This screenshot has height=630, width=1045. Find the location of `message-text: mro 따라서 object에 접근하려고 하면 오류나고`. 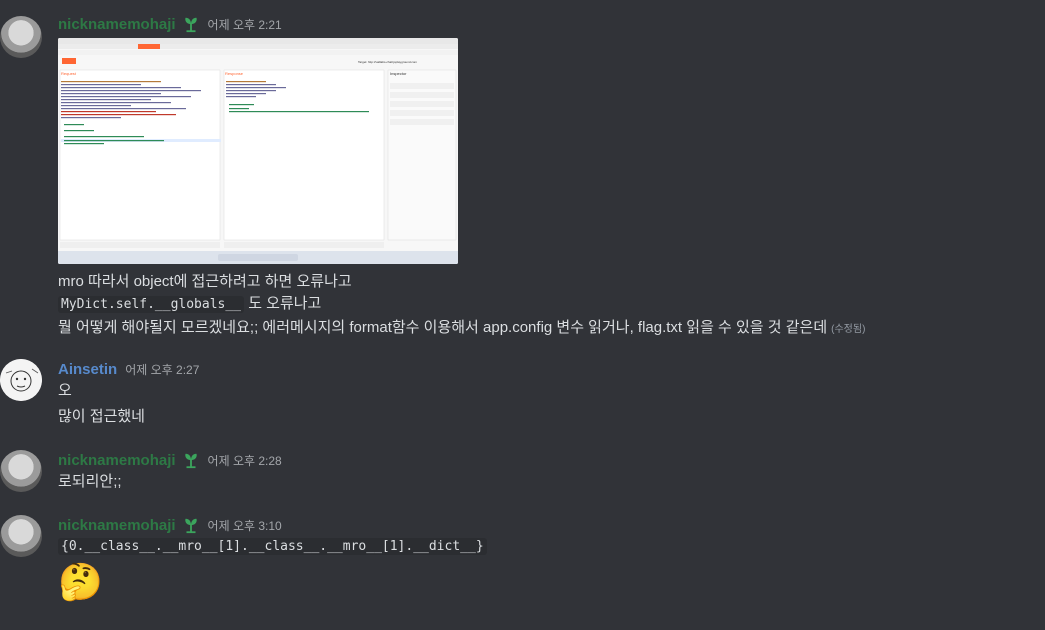

message-text: mro 따라서 object에 접근하려고 하면 오류나고 is located at coordinates (205, 281).